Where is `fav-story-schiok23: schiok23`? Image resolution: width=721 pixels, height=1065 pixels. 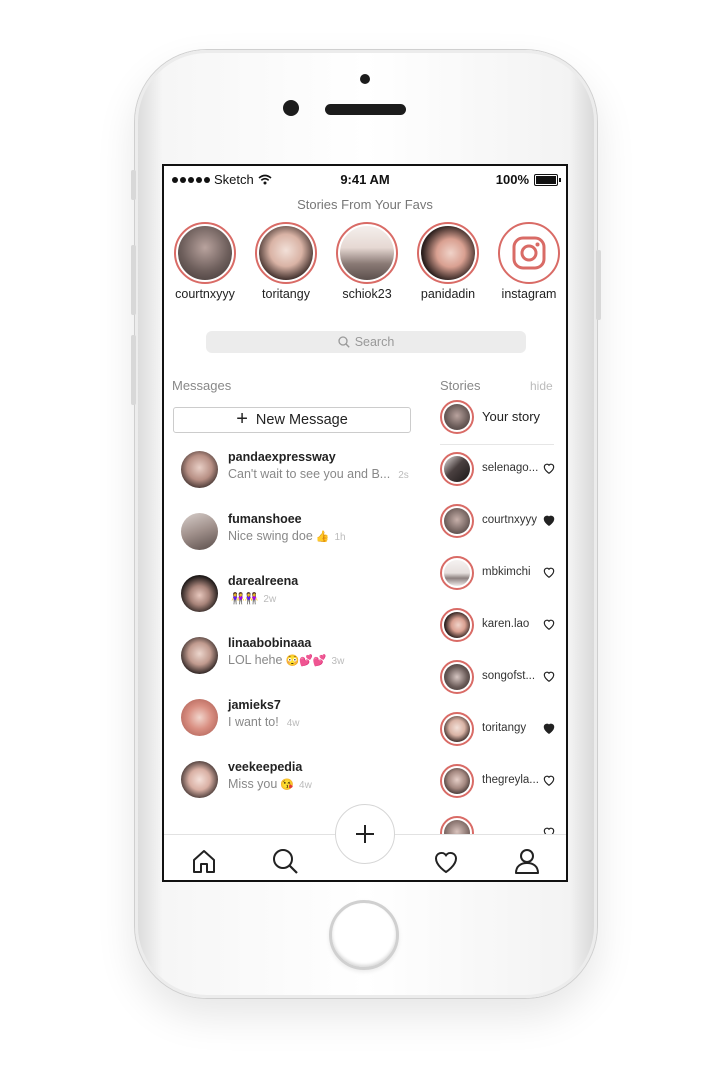 fav-story-schiok23: schiok23 is located at coordinates (367, 261).